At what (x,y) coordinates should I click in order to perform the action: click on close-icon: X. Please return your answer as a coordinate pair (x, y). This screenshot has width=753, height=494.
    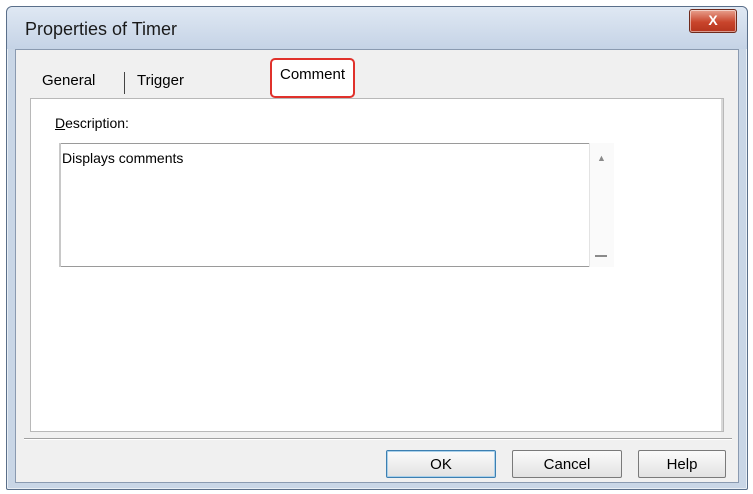
    Looking at the image, I should click on (713, 20).